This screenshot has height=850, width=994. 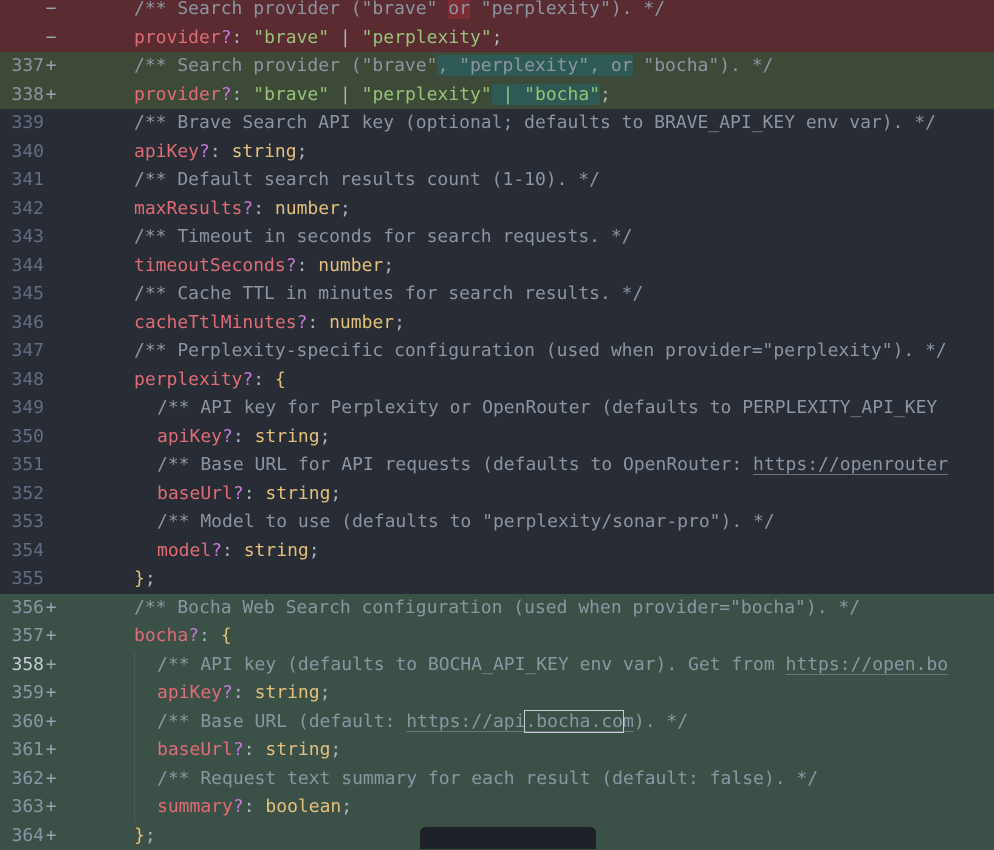 What do you see at coordinates (33, 237) in the screenshot?
I see `line-gutter: 343` at bounding box center [33, 237].